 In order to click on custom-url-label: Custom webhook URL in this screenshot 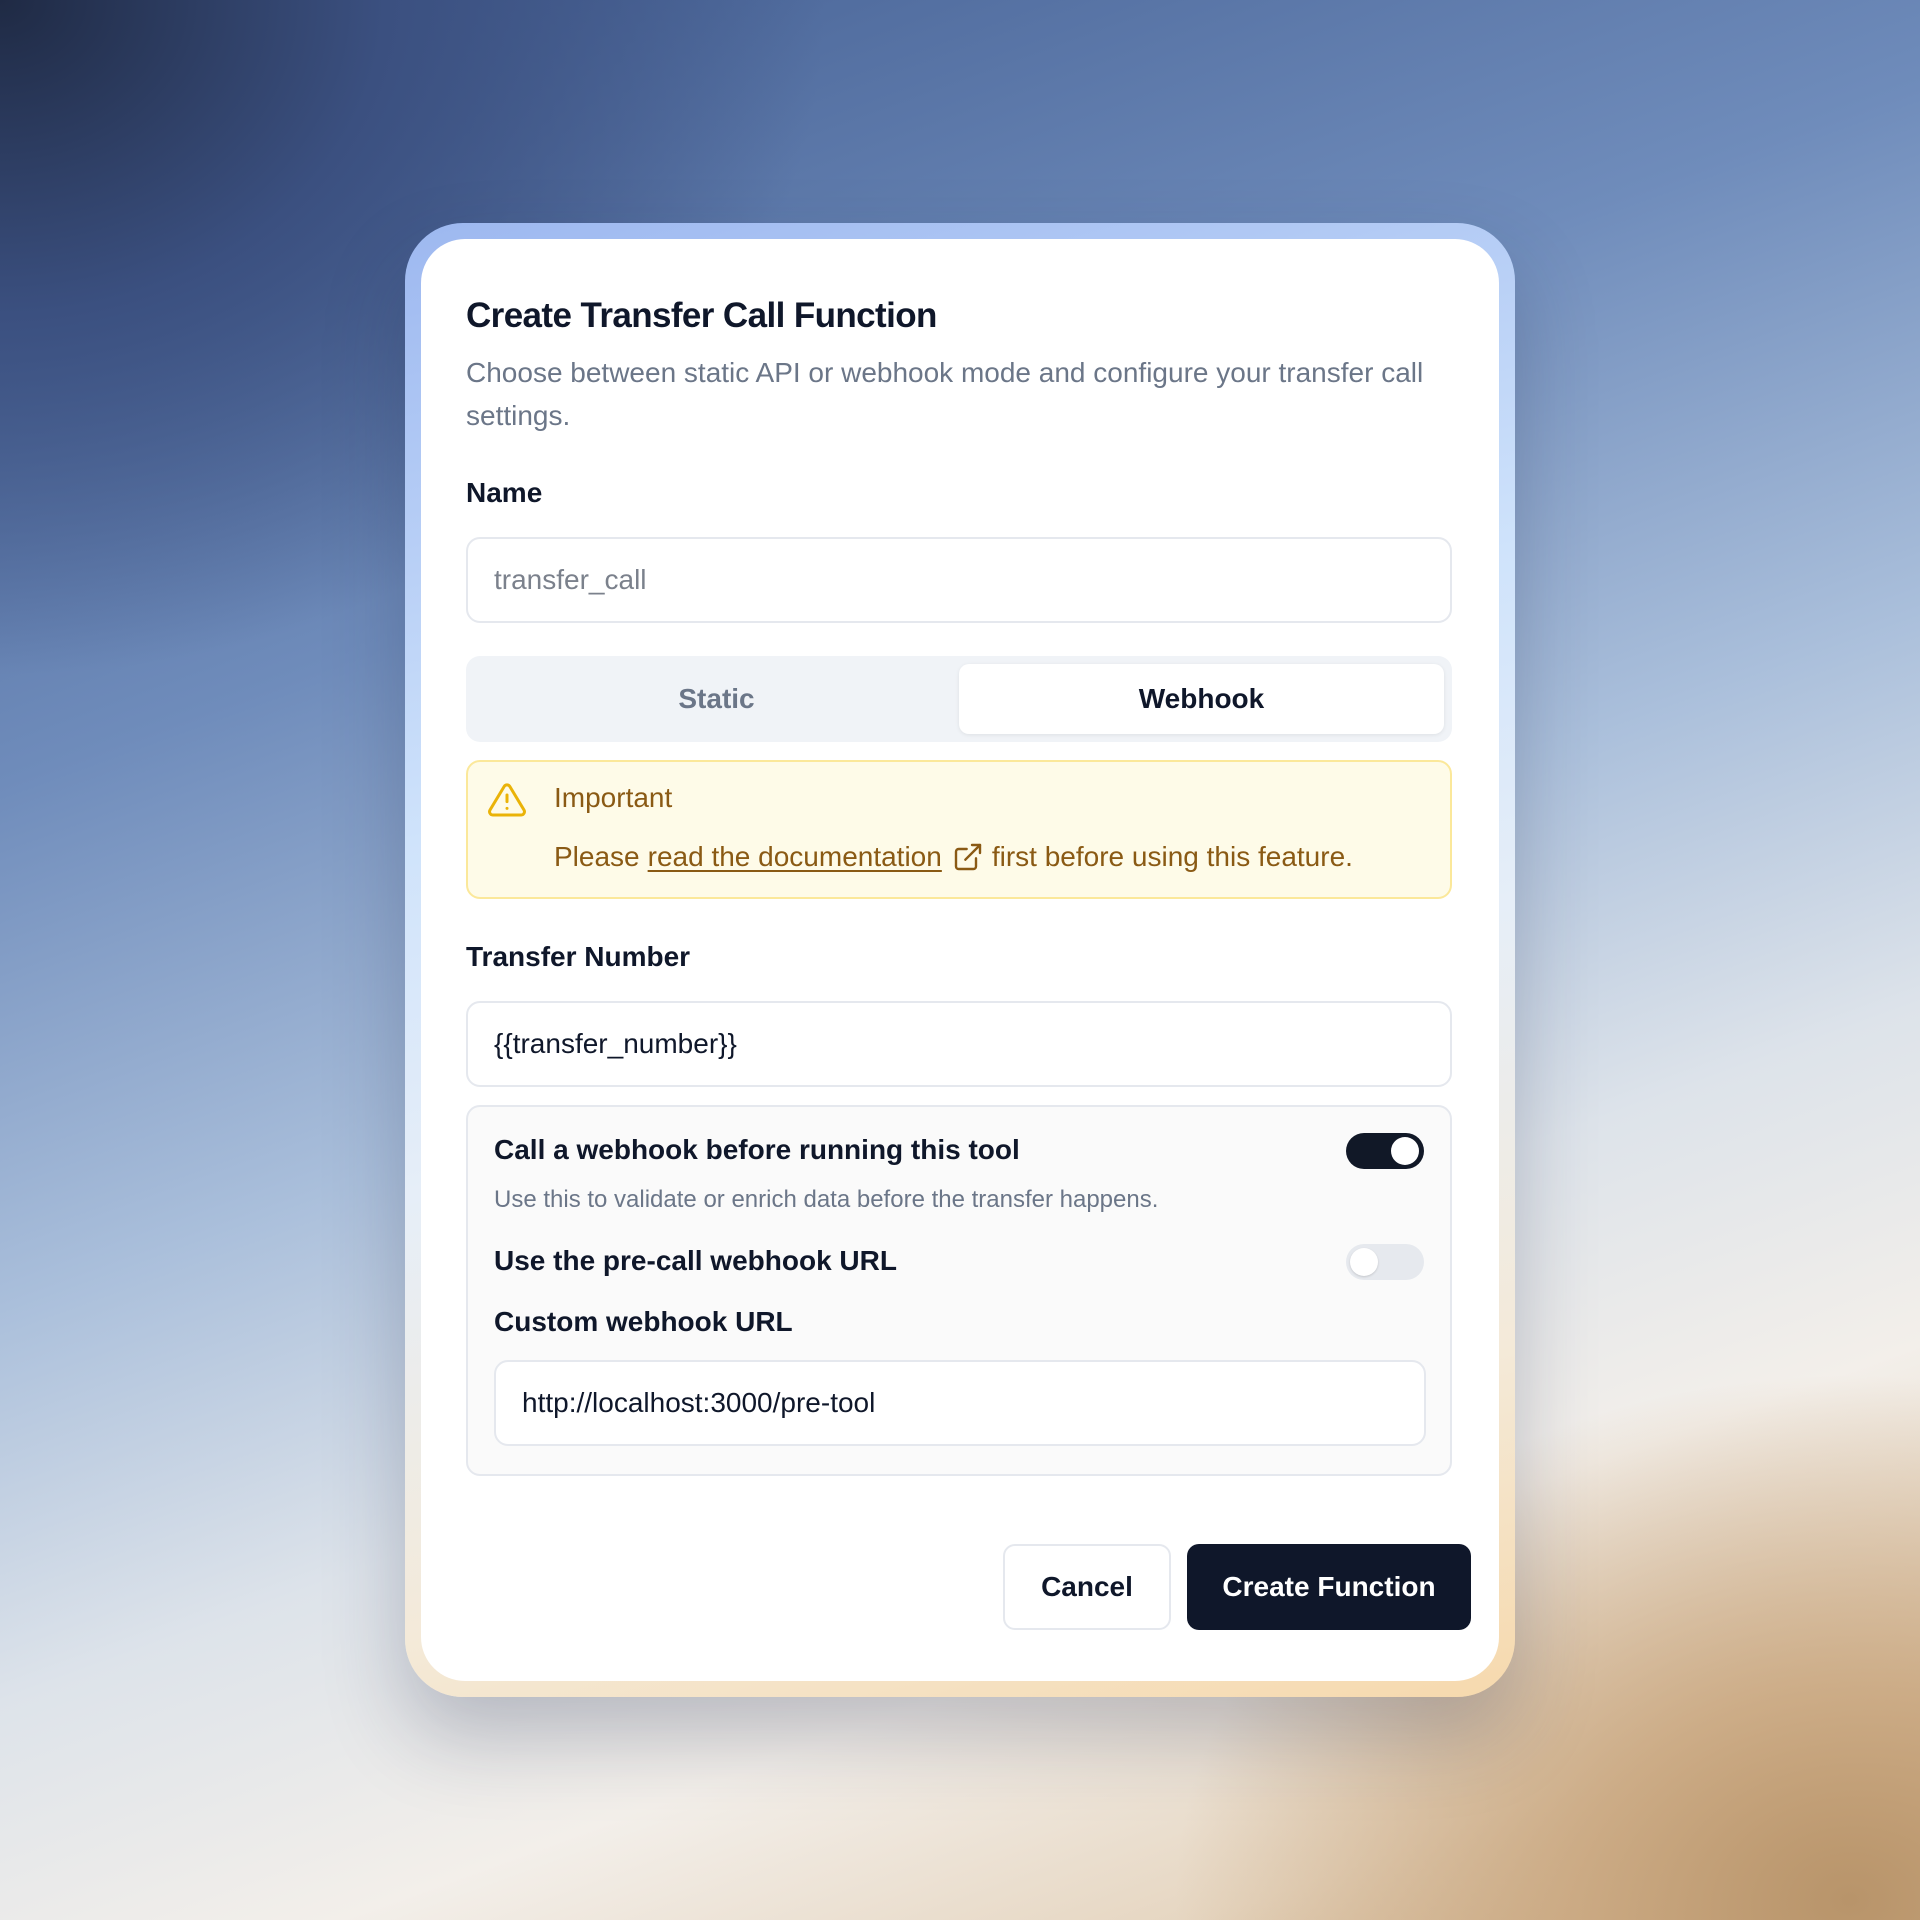, I will do `click(643, 1321)`.